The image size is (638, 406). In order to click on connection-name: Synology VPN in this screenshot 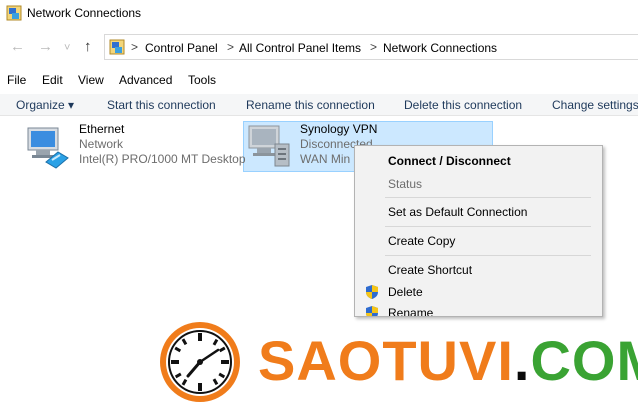, I will do `click(339, 129)`.